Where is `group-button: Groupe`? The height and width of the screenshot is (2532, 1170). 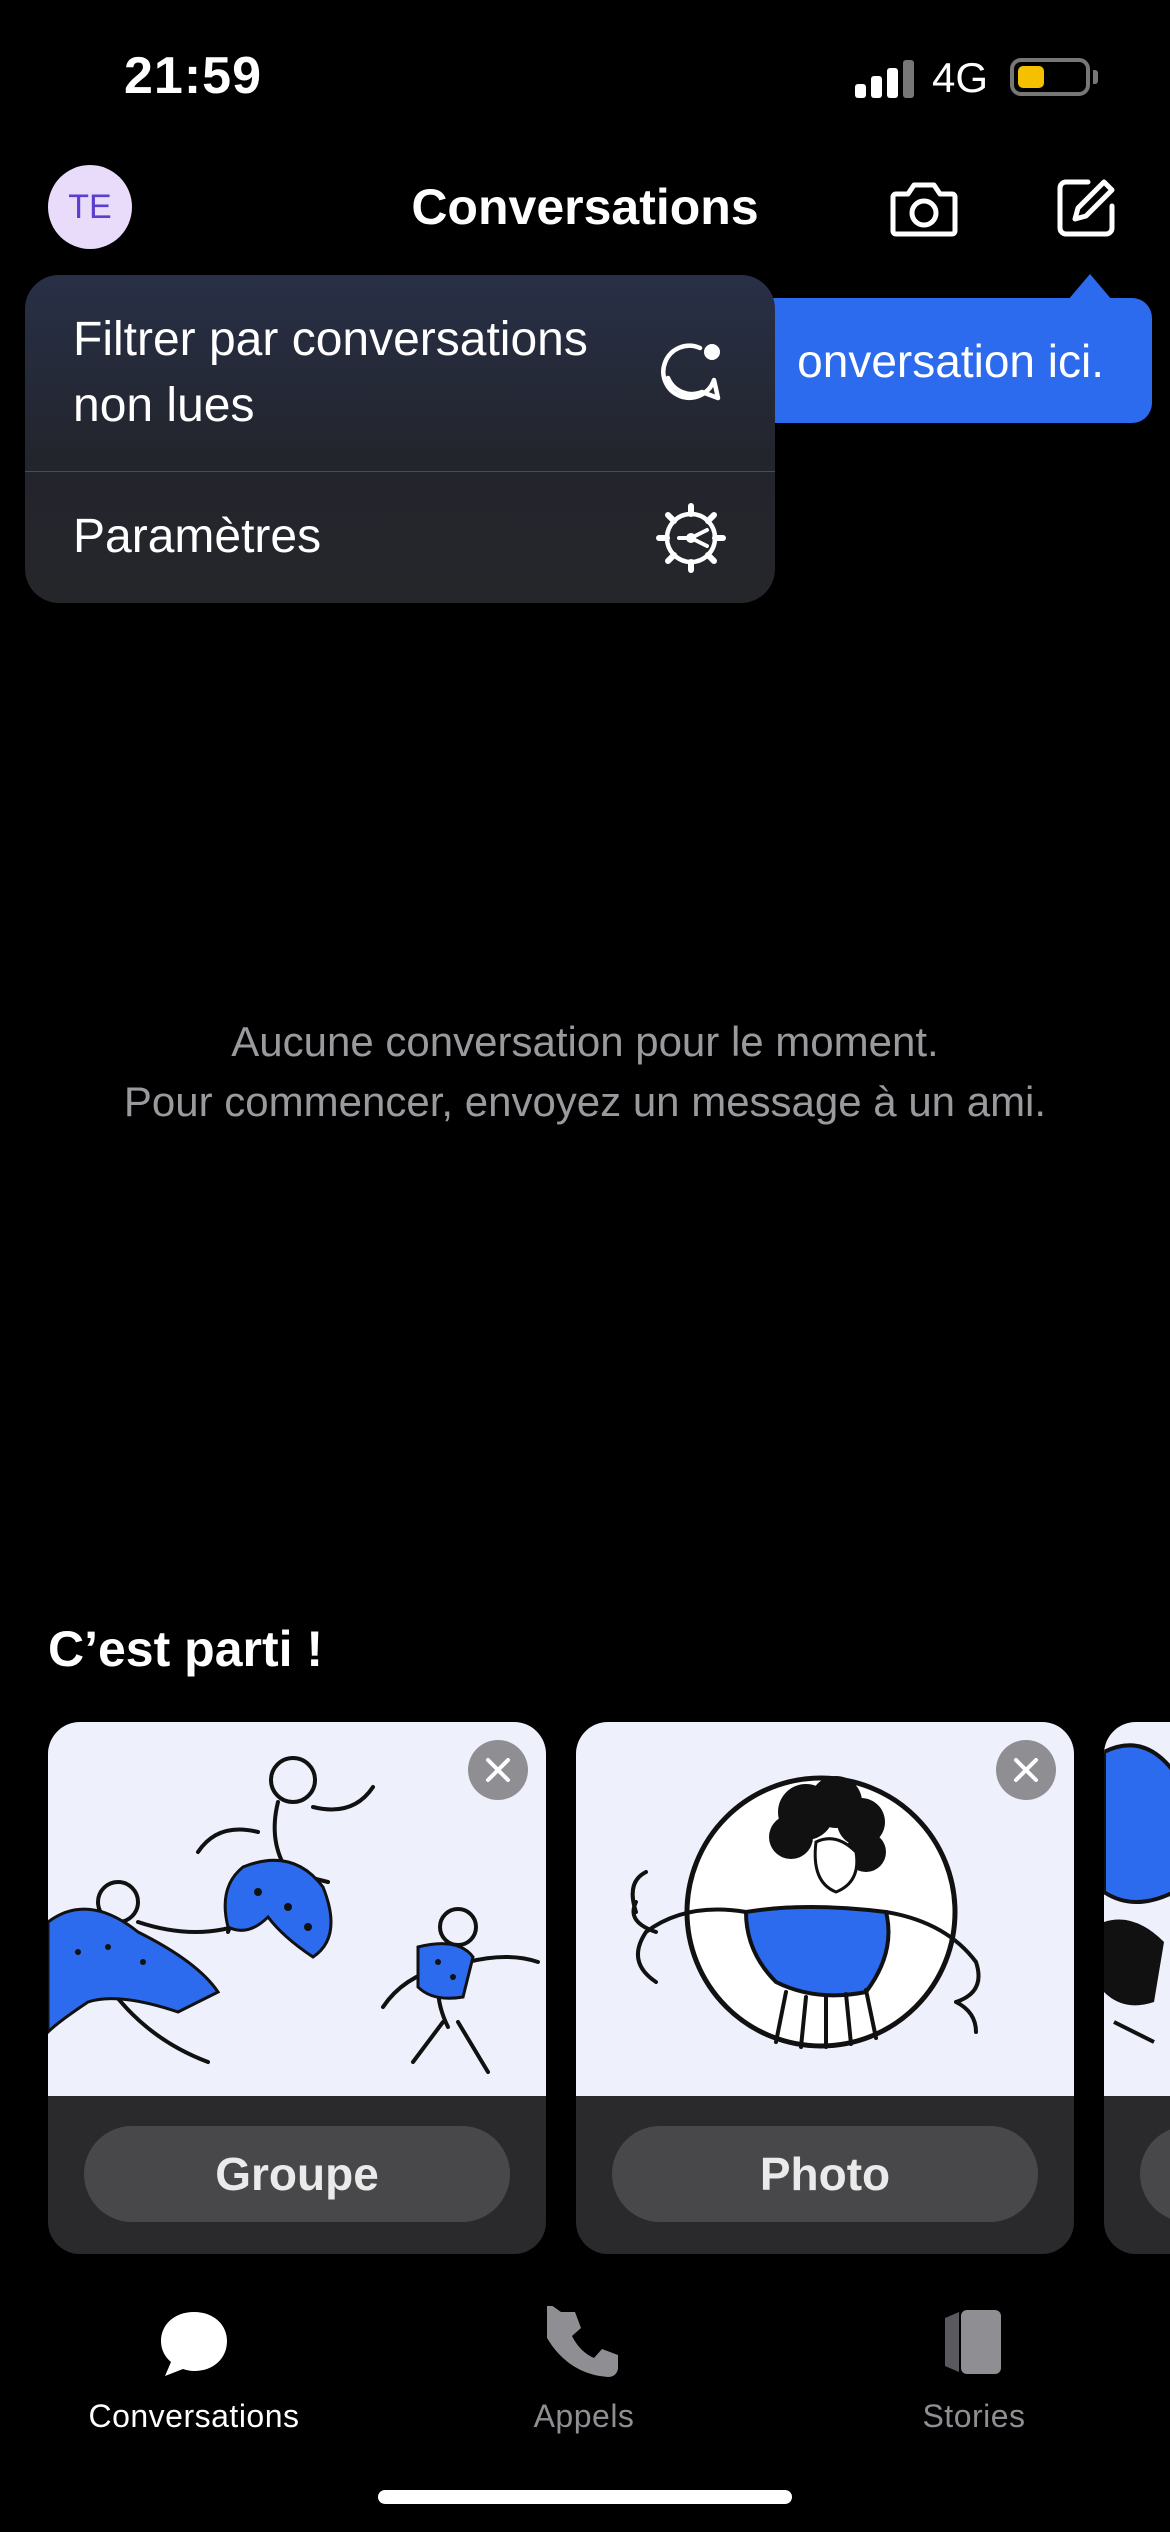 group-button: Groupe is located at coordinates (297, 2174).